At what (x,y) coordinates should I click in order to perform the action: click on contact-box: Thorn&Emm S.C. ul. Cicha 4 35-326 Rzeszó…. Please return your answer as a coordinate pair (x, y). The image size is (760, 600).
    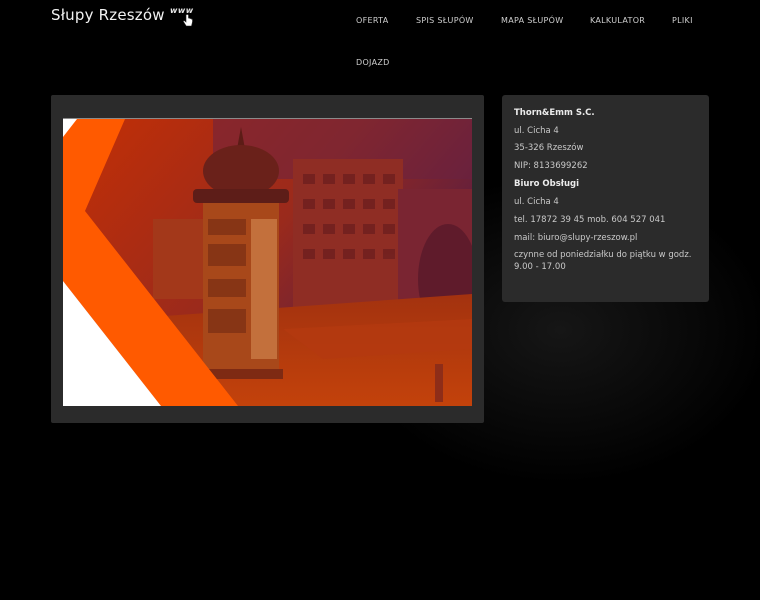
    Looking at the image, I should click on (605, 198).